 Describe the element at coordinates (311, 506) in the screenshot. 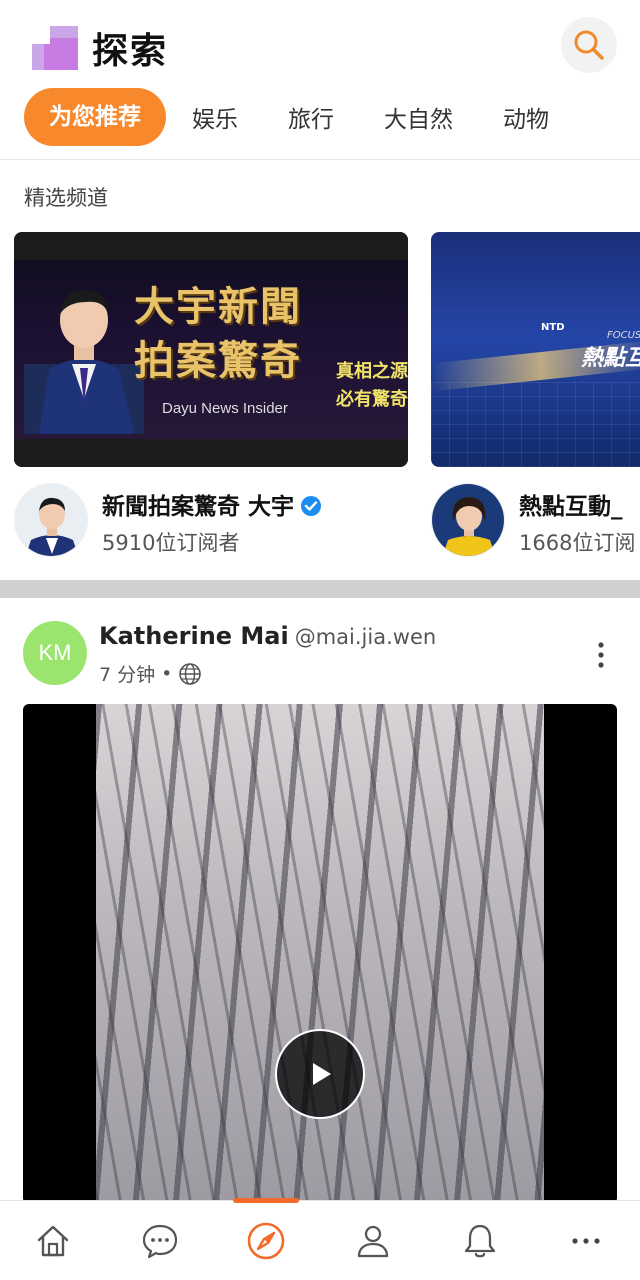

I see `verified-icon` at that location.